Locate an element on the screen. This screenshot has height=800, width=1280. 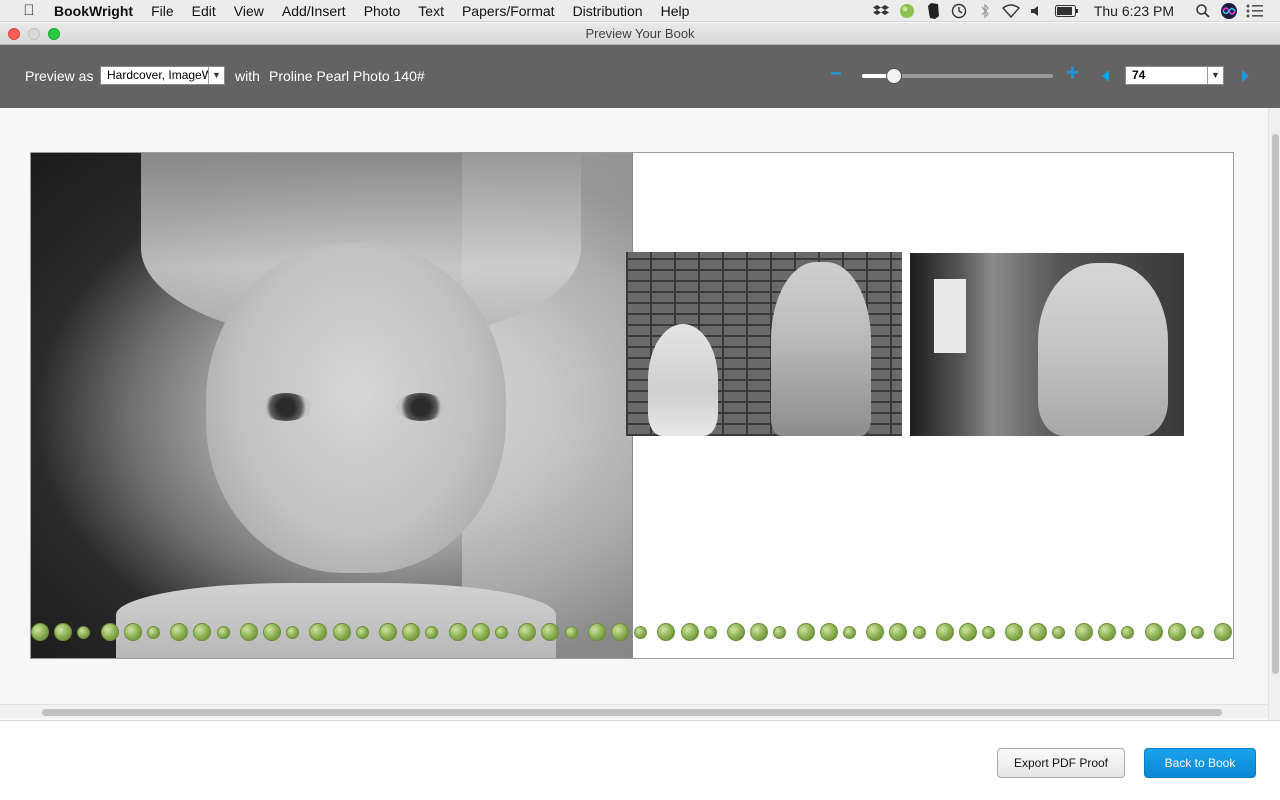
zoom-out-icon: − is located at coordinates (836, 74).